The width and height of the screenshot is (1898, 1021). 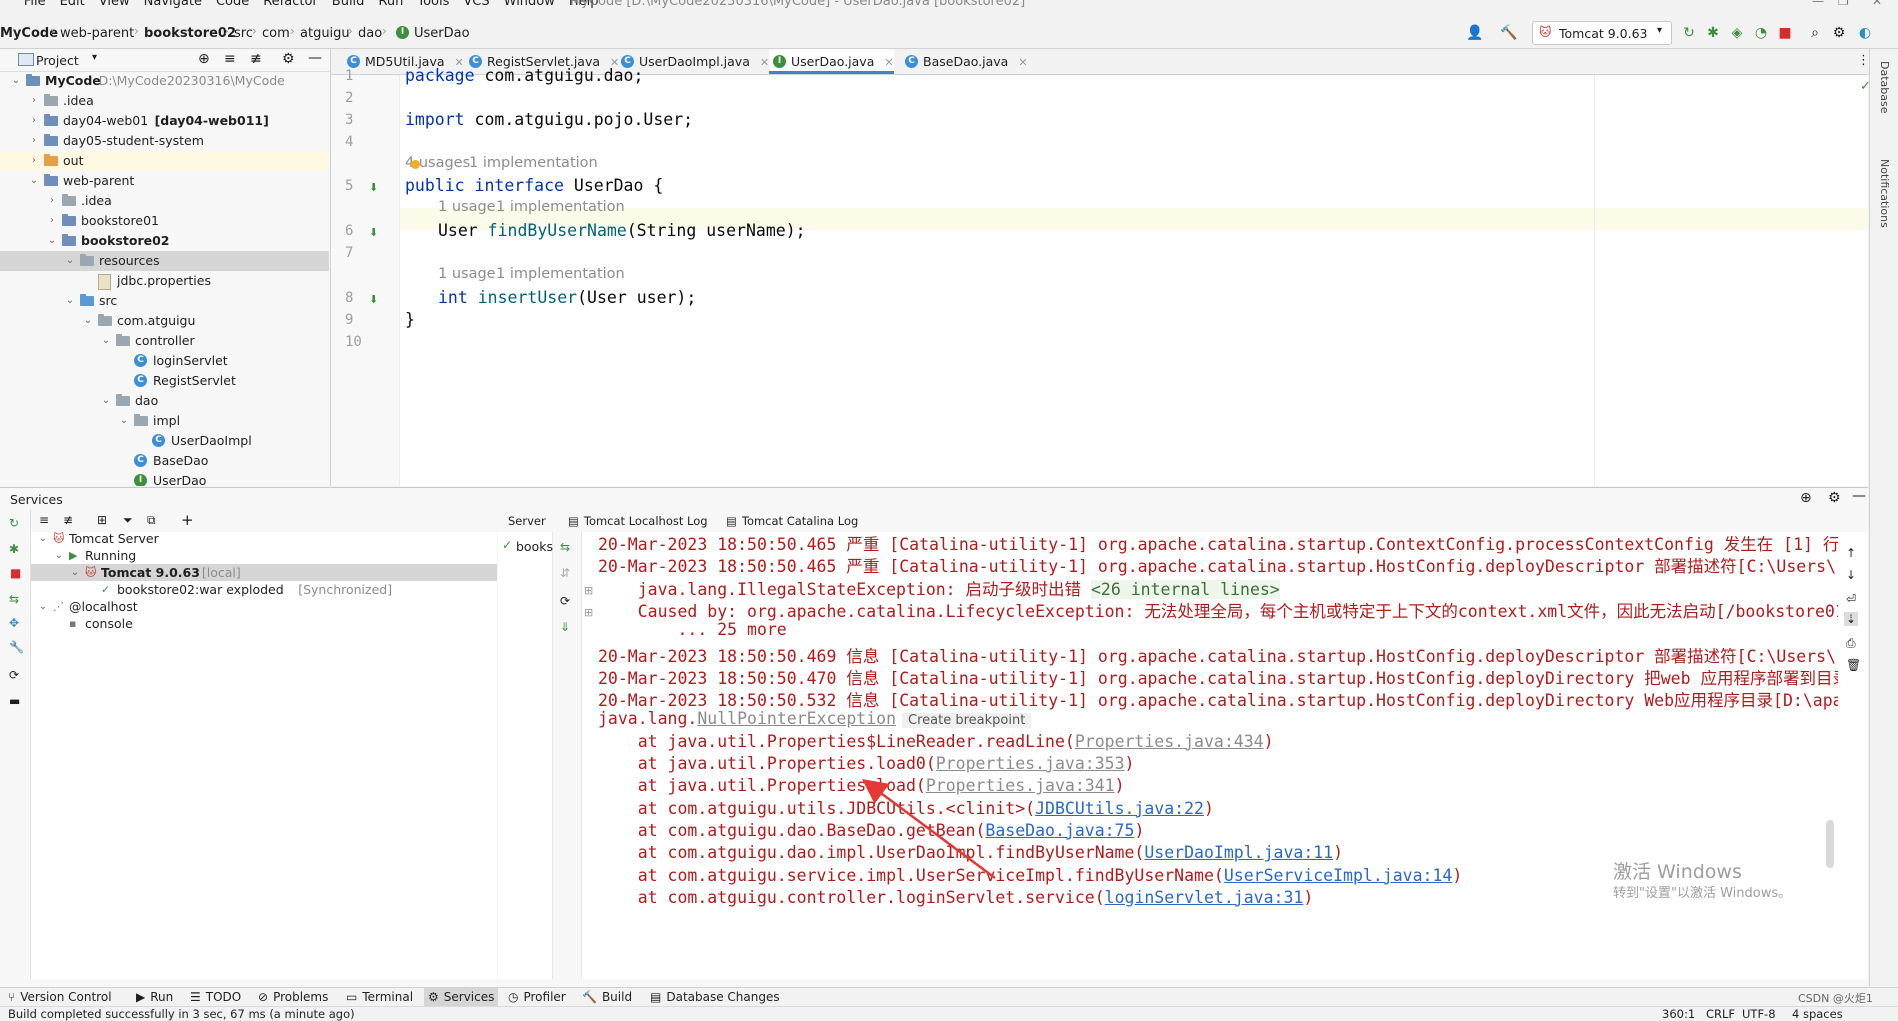 What do you see at coordinates (204, 59) in the screenshot?
I see `locate-icon: ⊕` at bounding box center [204, 59].